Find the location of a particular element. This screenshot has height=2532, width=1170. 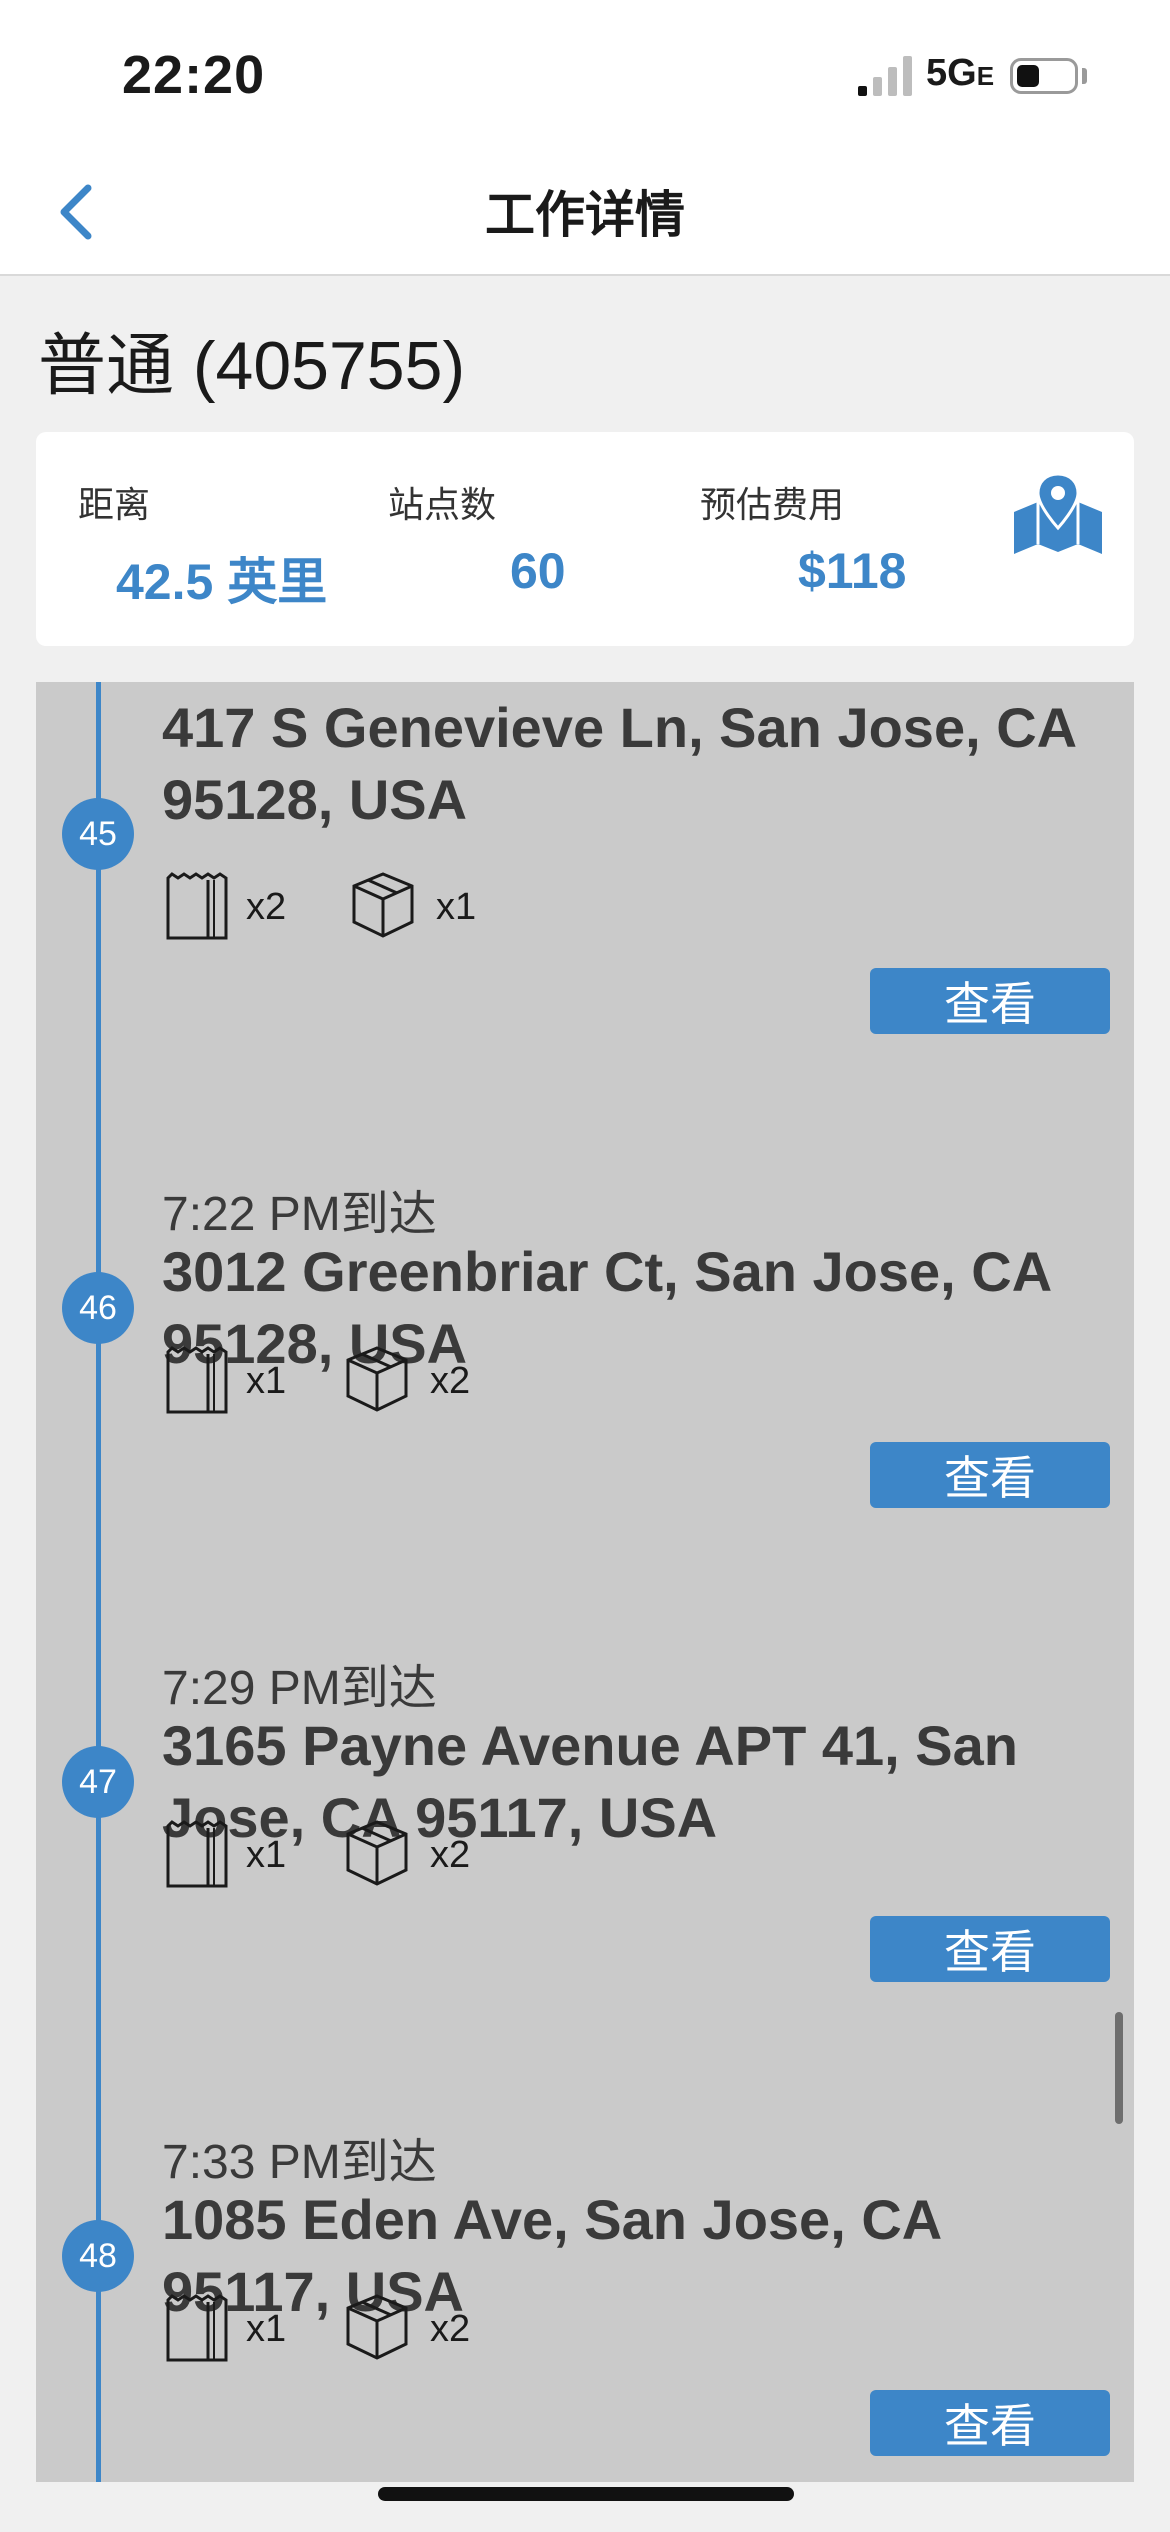

stop-eta: 7:22 PM到达 is located at coordinates (299, 1214).